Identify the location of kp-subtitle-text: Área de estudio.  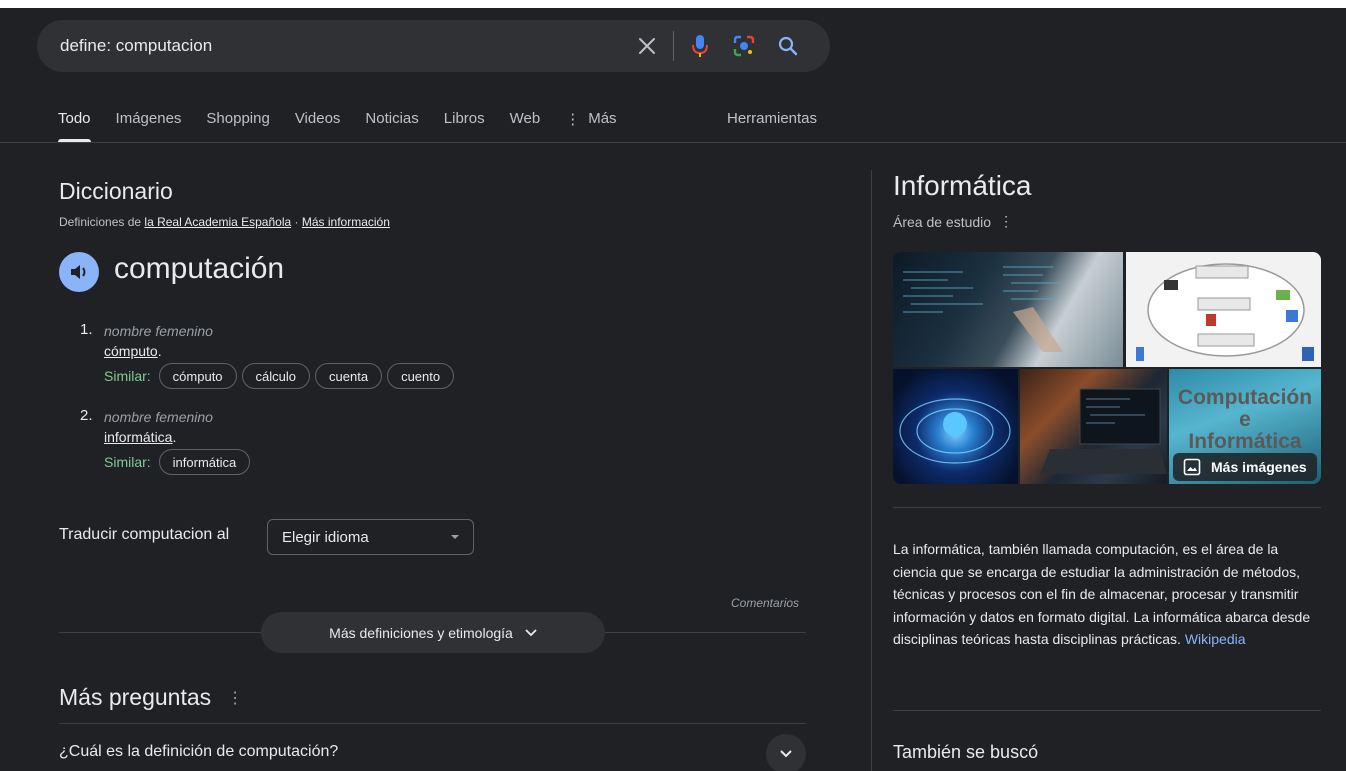
(942, 221).